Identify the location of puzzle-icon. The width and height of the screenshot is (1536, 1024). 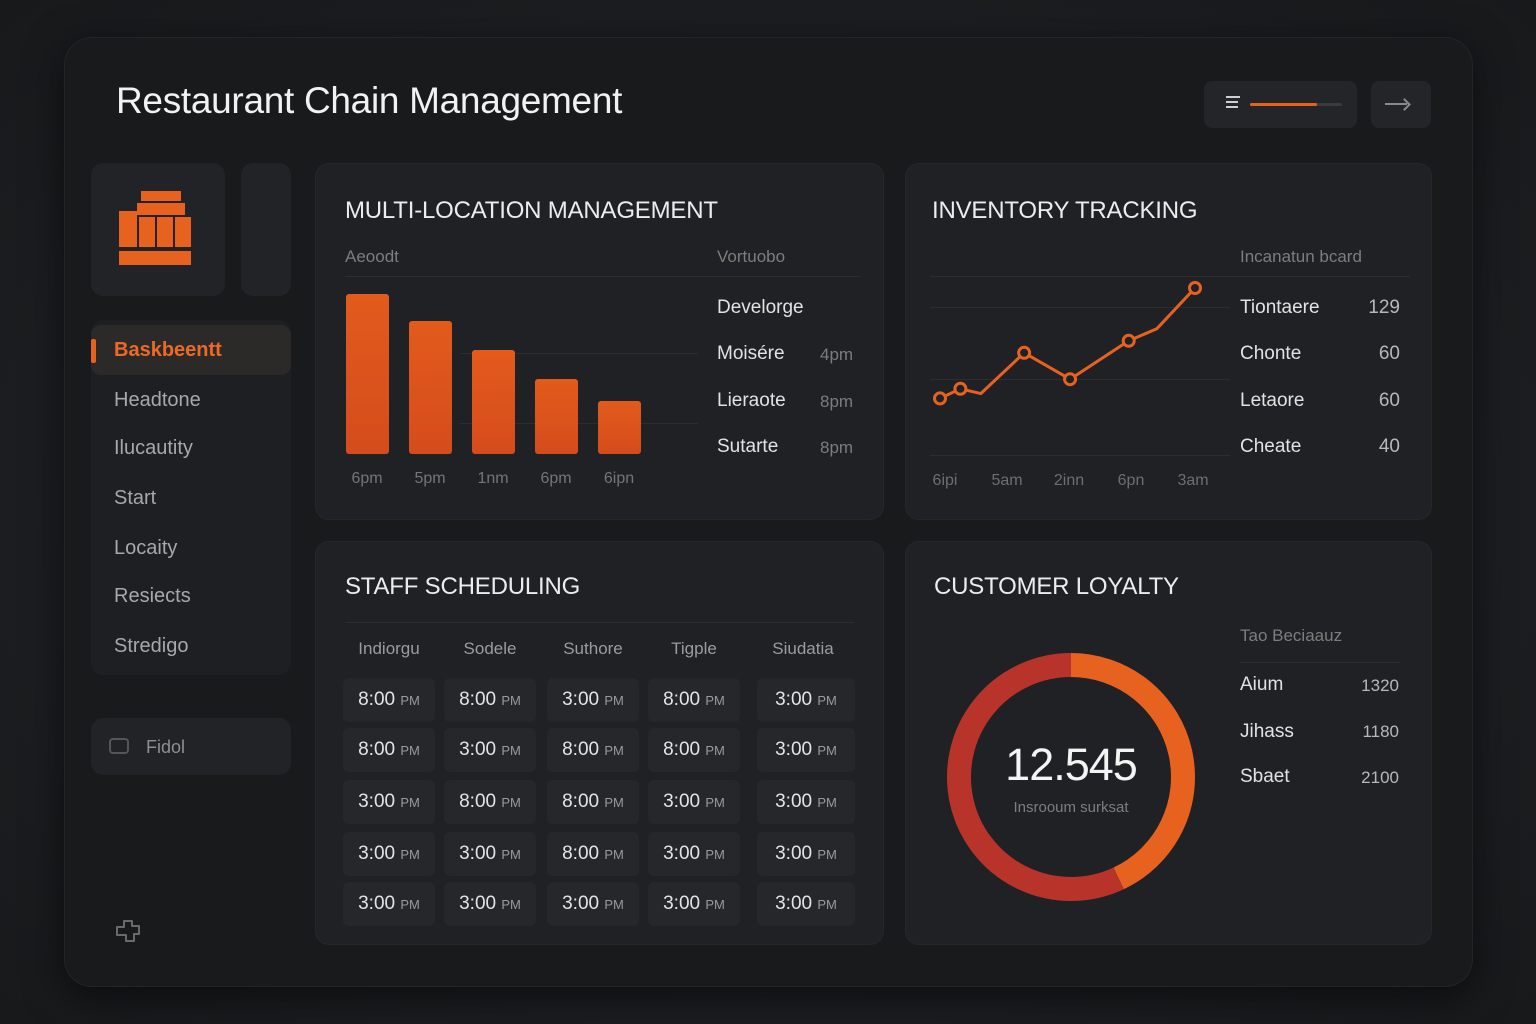
(128, 932).